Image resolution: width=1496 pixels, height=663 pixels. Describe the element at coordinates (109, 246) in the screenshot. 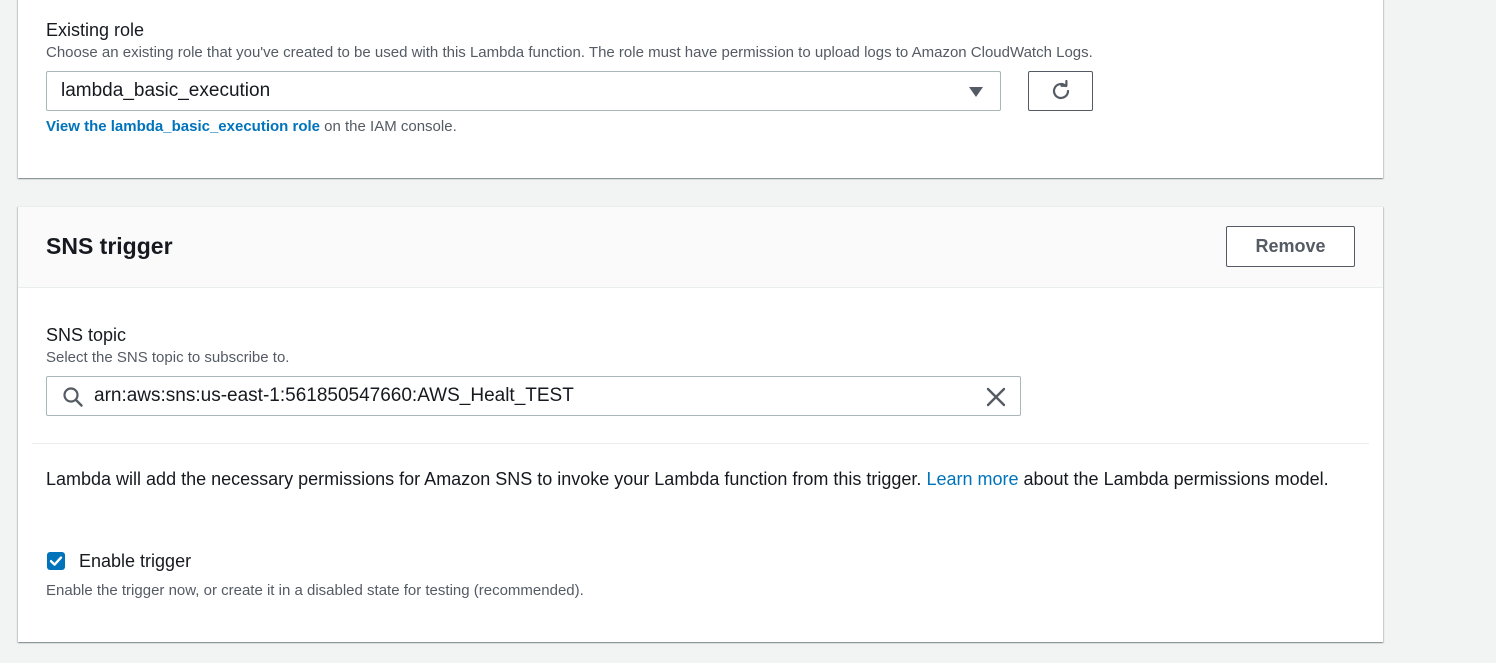

I see `sns-trigger-title: SNS trigger` at that location.